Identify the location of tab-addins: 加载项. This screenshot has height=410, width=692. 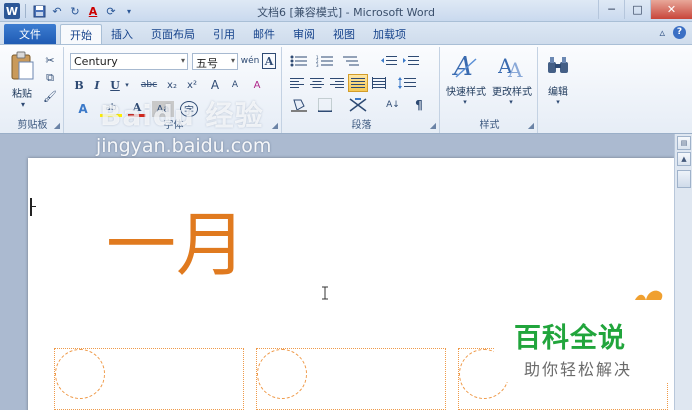
(389, 34).